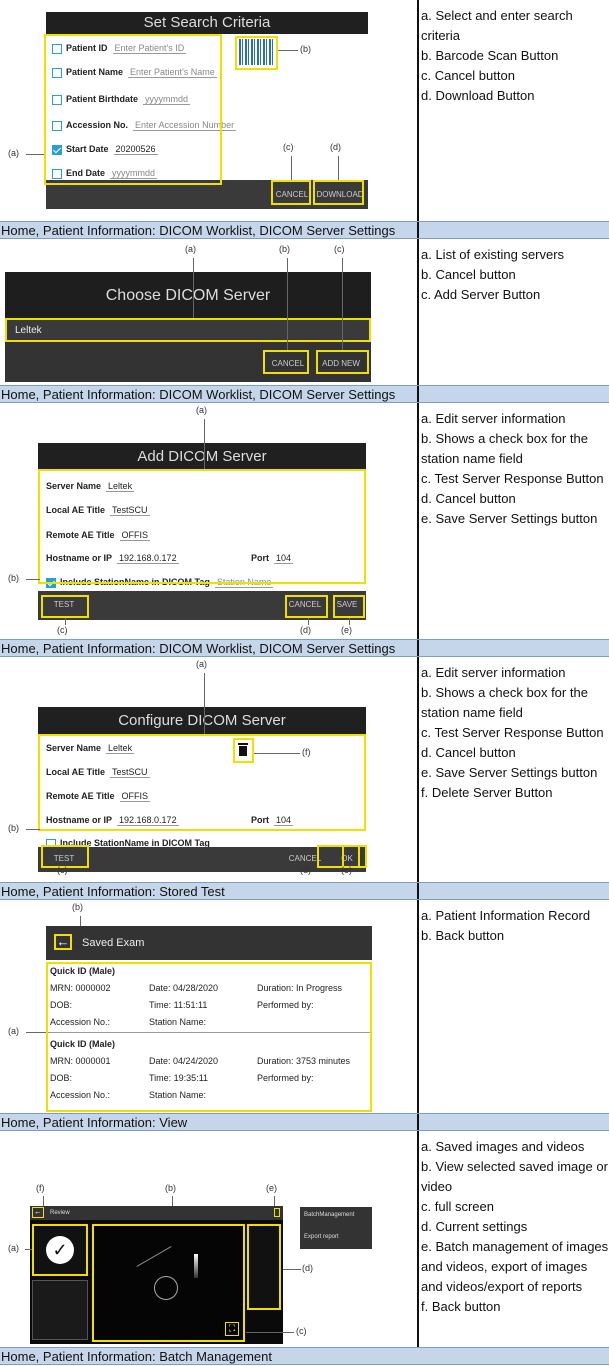  What do you see at coordinates (336, 1228) in the screenshot?
I see `dropdown-menu: BatchManagement Export report` at bounding box center [336, 1228].